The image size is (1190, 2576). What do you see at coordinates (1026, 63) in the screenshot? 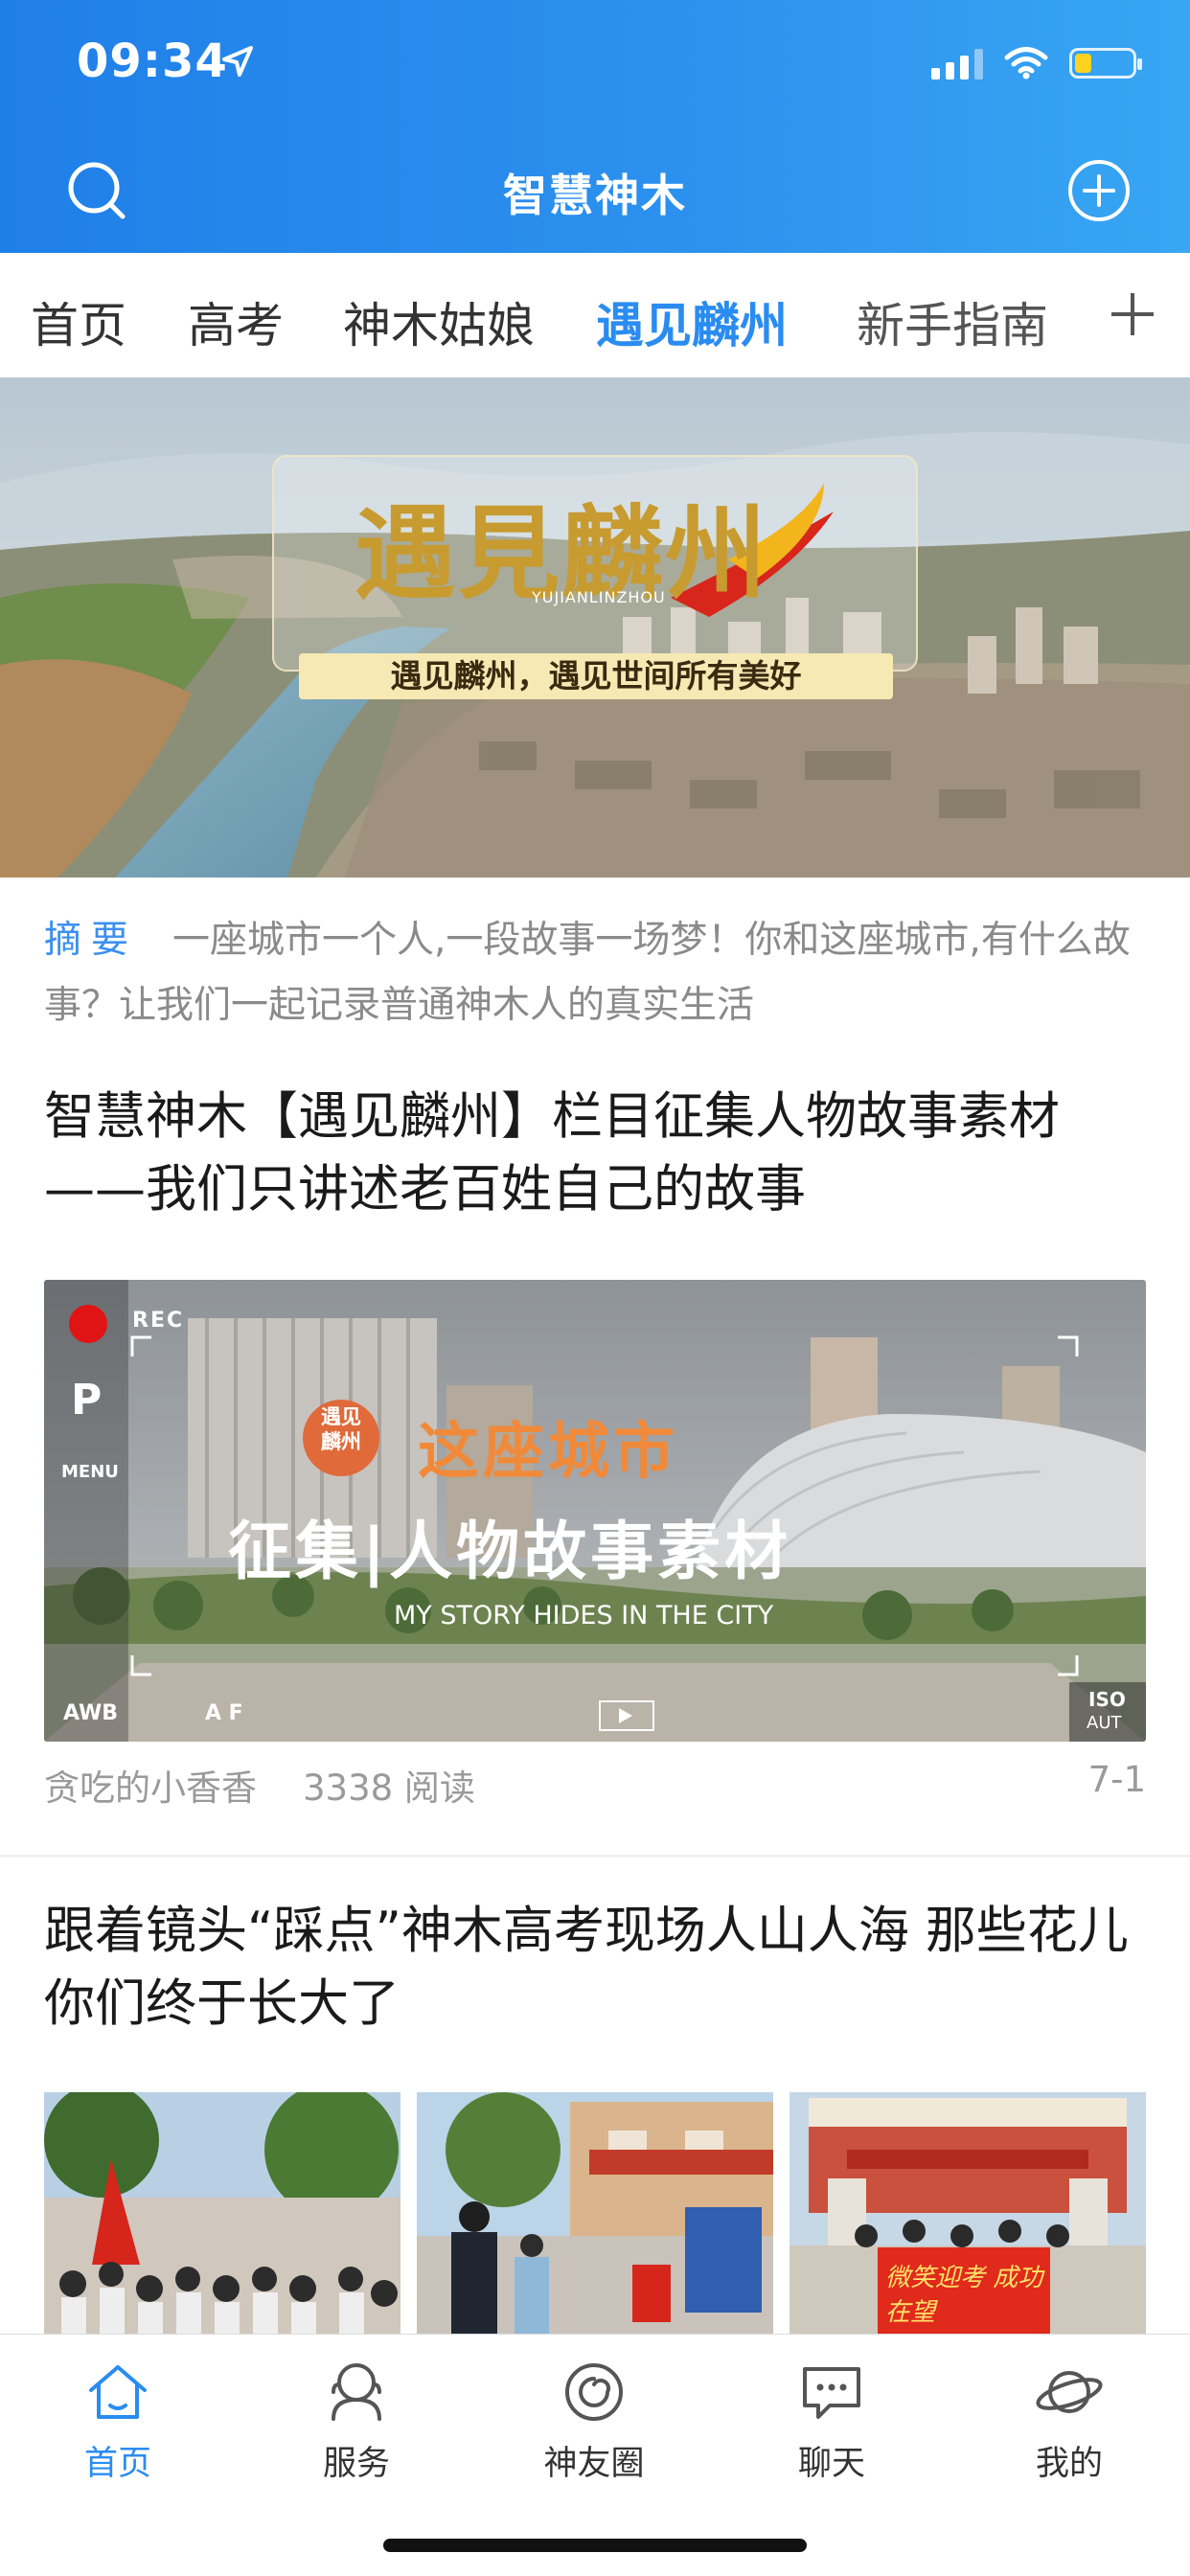
I see `wifi-icon` at bounding box center [1026, 63].